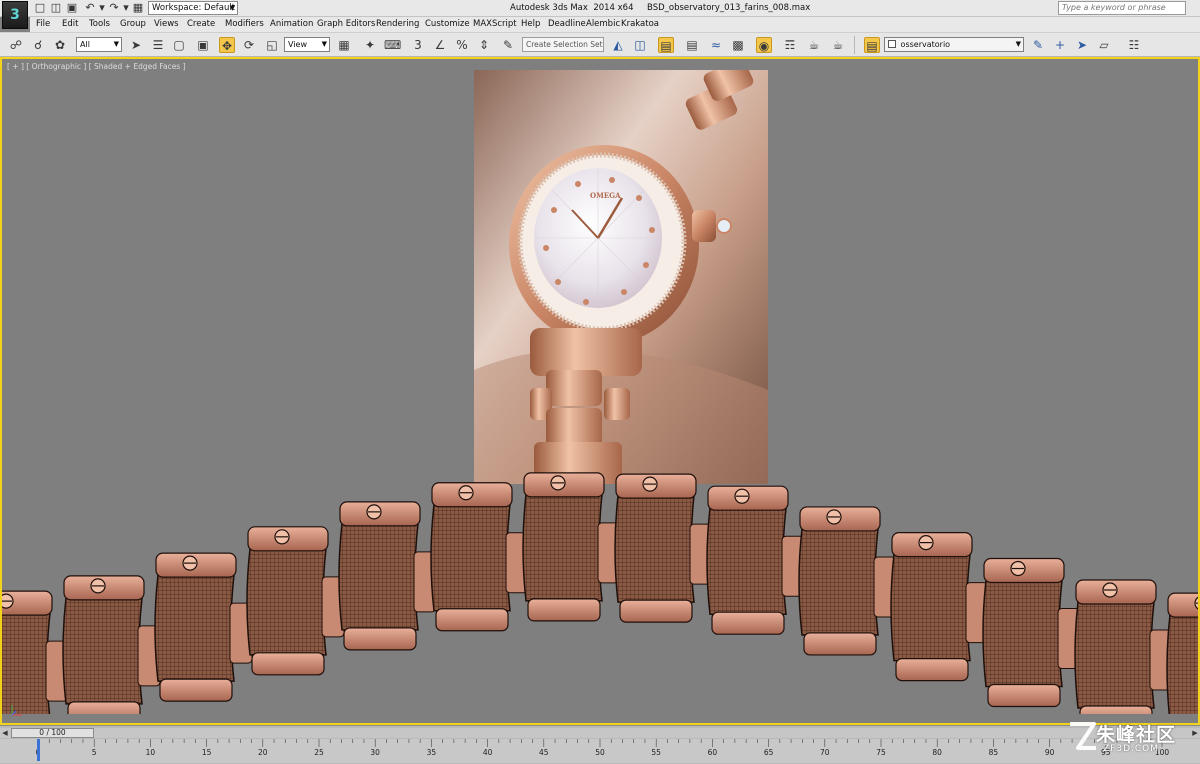 Image resolution: width=1200 pixels, height=764 pixels. Describe the element at coordinates (418, 45) in the screenshot. I see `snaps-toggle-icon: 3` at that location.